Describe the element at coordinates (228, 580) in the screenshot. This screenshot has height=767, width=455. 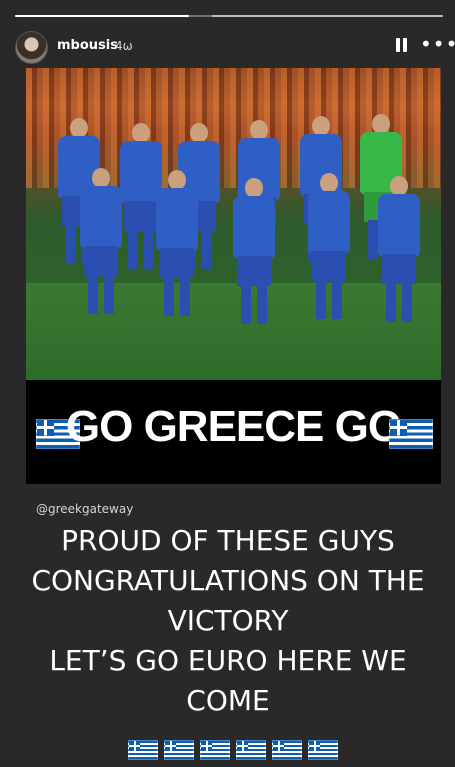
I see `caption-line: CONGRATULATIONS ON THE` at that location.